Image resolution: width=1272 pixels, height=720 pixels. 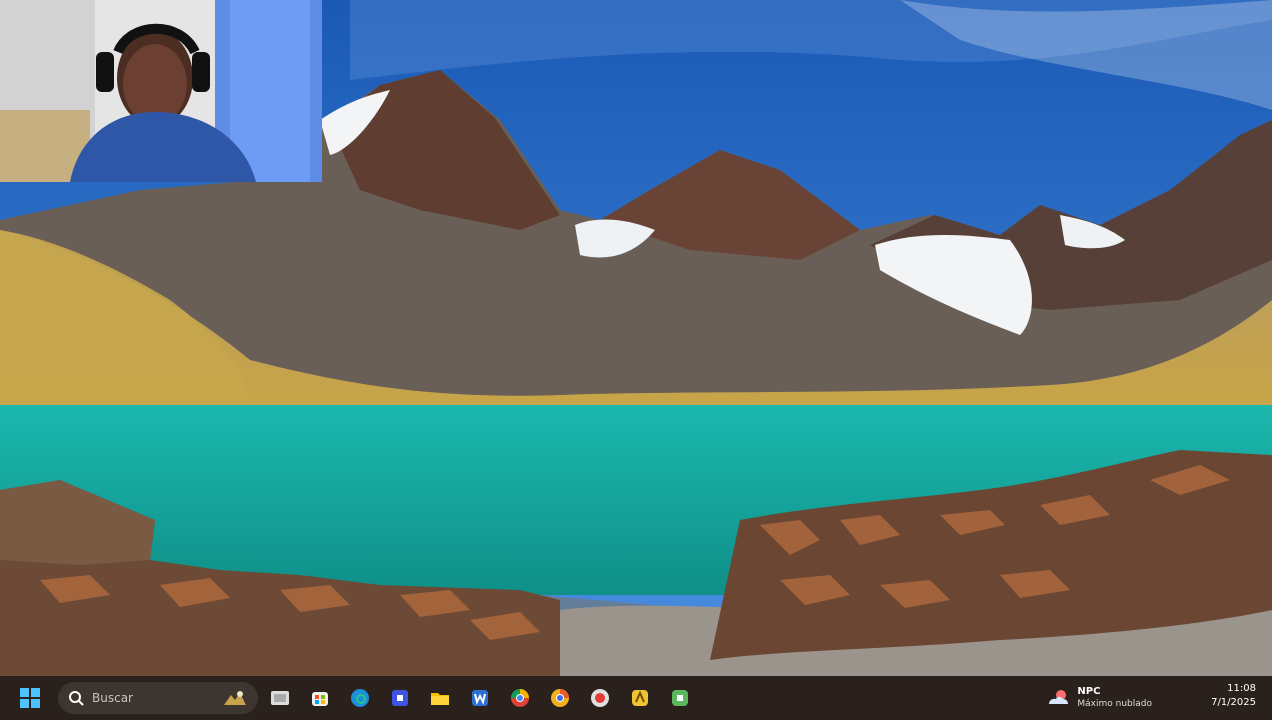 I want to click on weather-widget: NPC Máximo nublado, so click(x=1098, y=698).